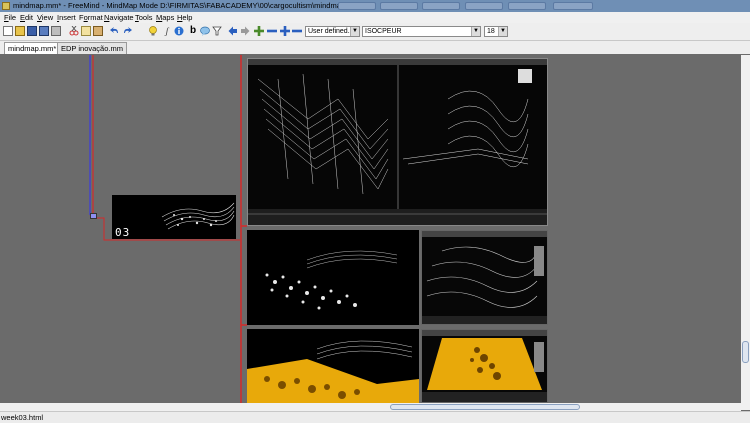 The width and height of the screenshot is (750, 423). What do you see at coordinates (496, 31) in the screenshot?
I see `font-size-combo: 18 ▼` at bounding box center [496, 31].